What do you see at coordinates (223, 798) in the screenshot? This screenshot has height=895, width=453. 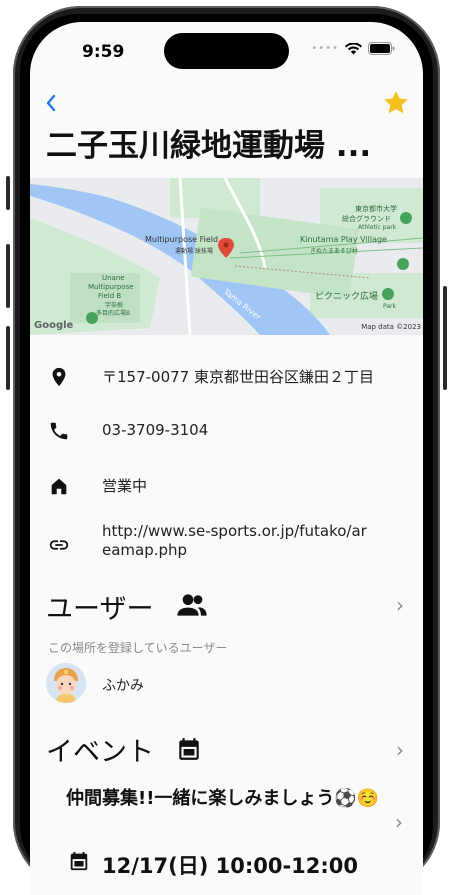 I see `event-title: 仲間募集!!一緒に楽しみましょう⚽☺️` at bounding box center [223, 798].